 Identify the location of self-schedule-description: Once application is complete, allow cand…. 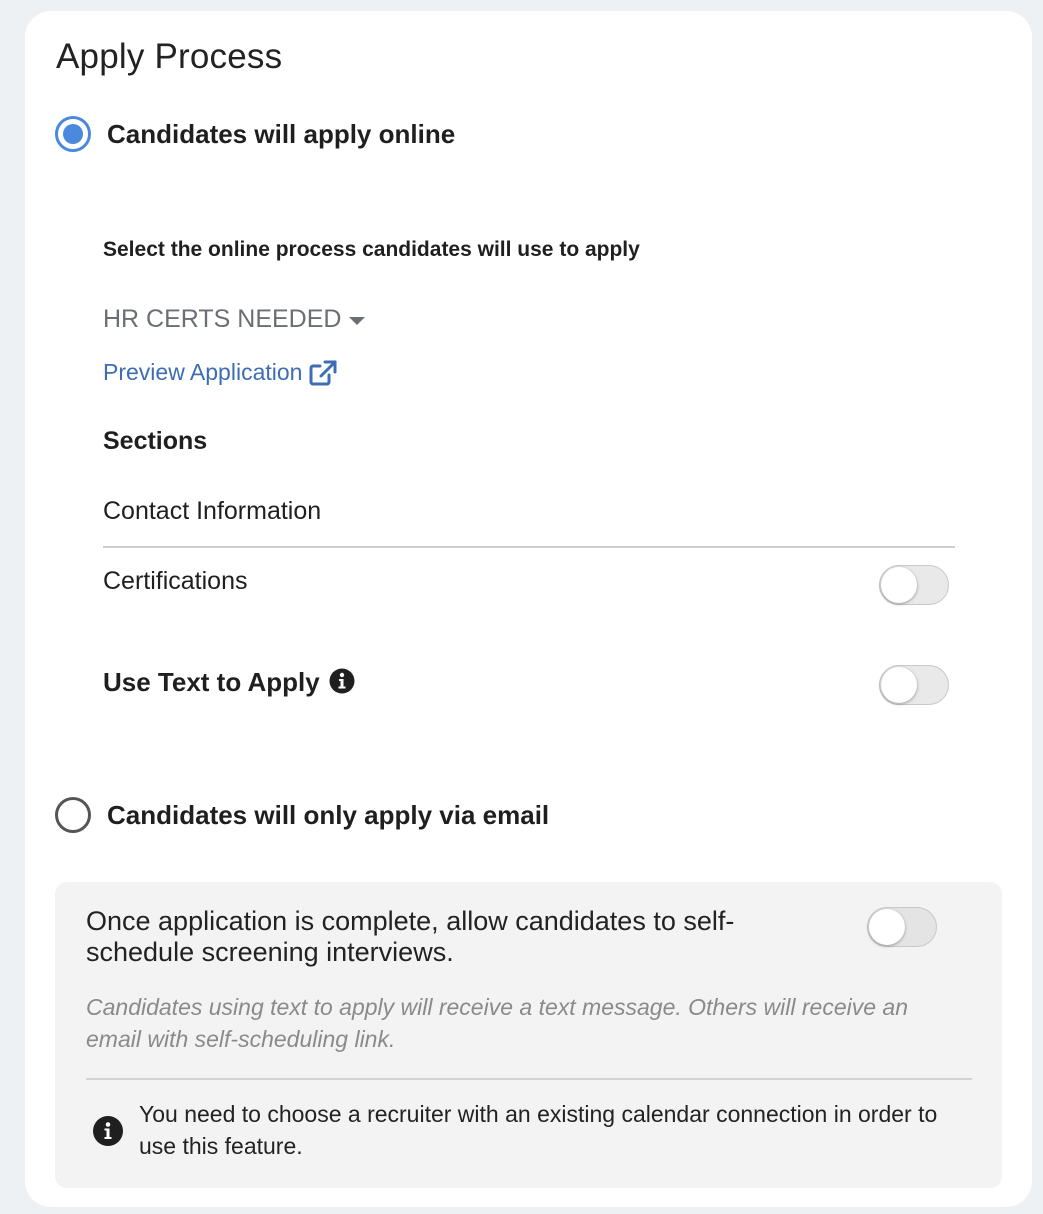
(410, 936).